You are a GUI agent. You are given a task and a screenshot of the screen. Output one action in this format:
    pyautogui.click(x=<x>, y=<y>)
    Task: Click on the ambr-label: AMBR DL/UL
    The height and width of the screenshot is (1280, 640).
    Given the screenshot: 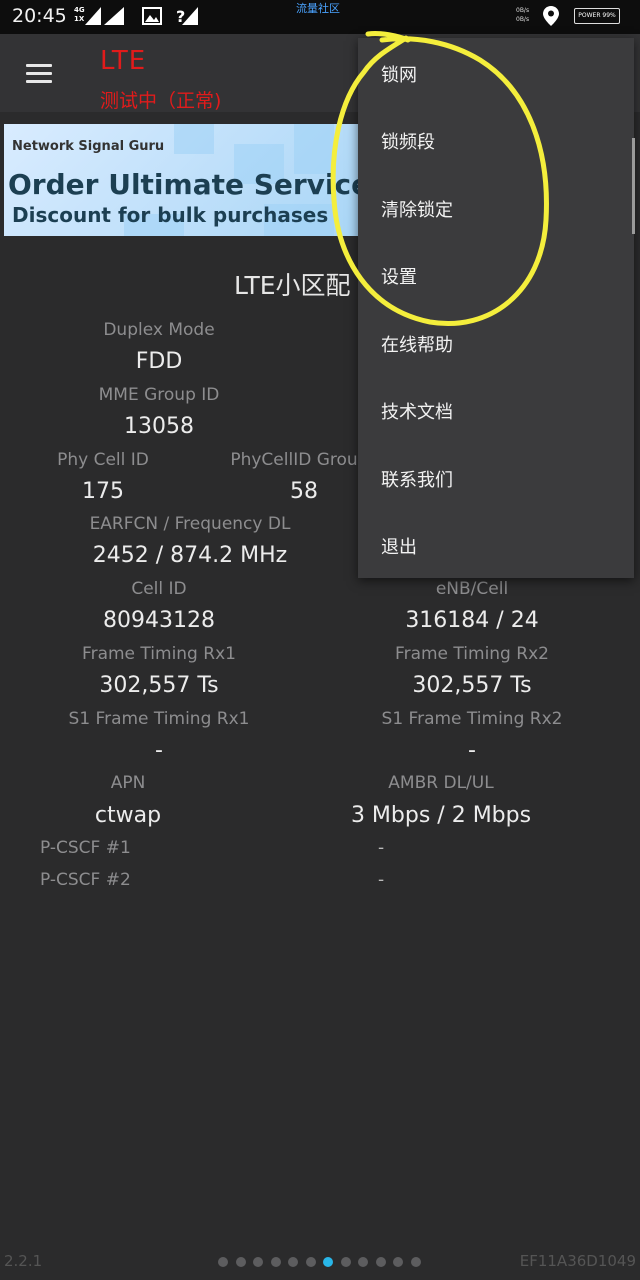 What is the action you would take?
    pyautogui.click(x=441, y=783)
    